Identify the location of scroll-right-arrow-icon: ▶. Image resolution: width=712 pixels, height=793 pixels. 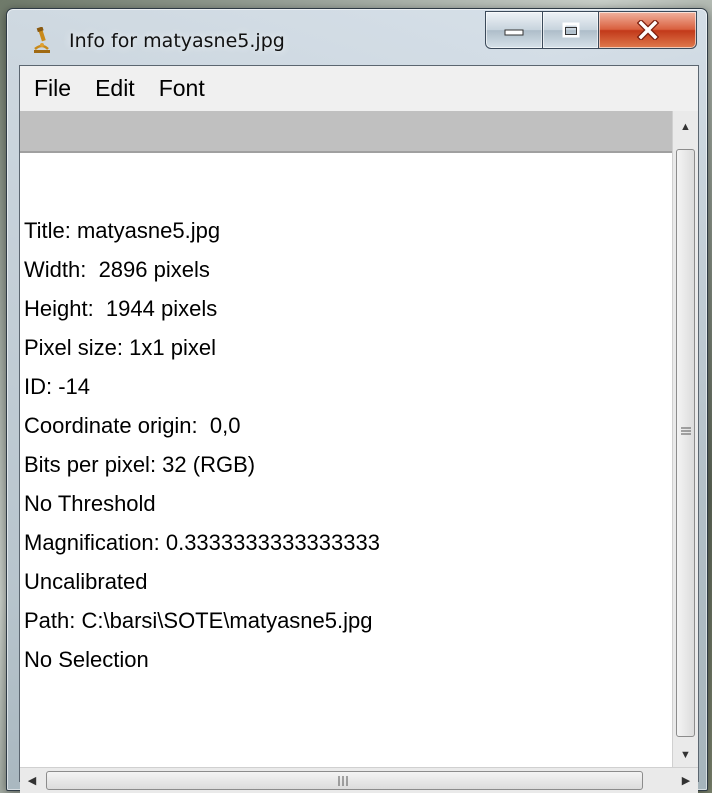
(686, 780).